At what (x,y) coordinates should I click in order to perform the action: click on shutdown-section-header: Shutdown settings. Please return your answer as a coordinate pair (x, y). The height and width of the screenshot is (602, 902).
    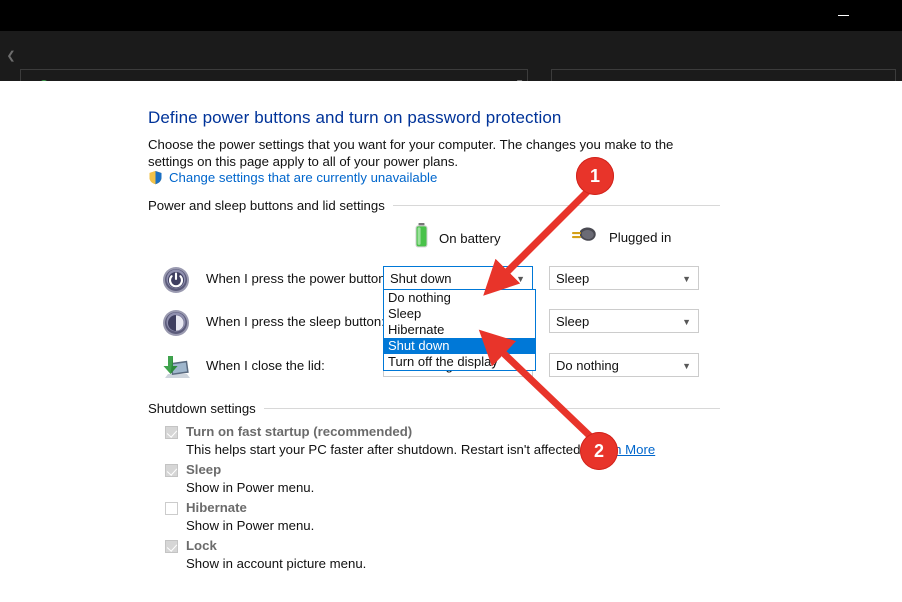
    Looking at the image, I should click on (434, 408).